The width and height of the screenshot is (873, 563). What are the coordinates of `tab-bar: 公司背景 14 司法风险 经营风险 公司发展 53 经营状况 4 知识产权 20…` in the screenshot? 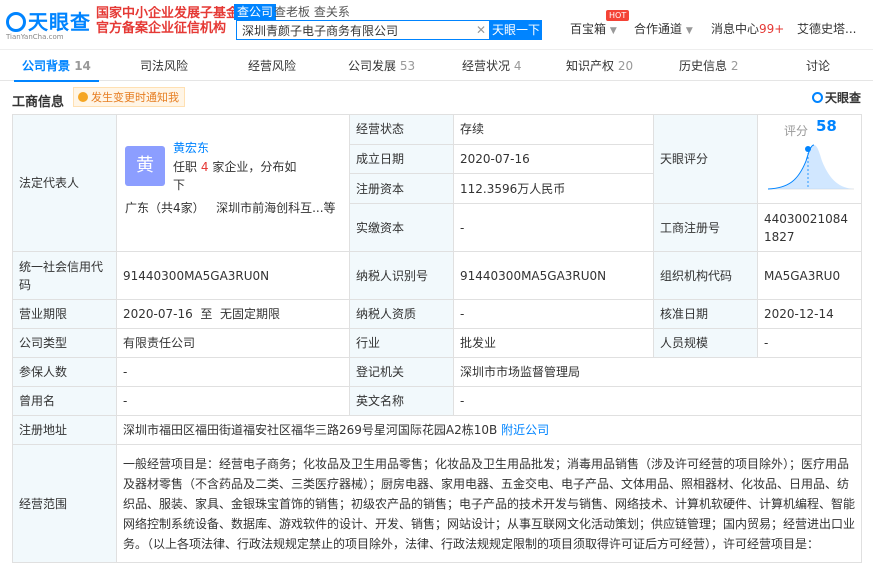 It's located at (436, 66).